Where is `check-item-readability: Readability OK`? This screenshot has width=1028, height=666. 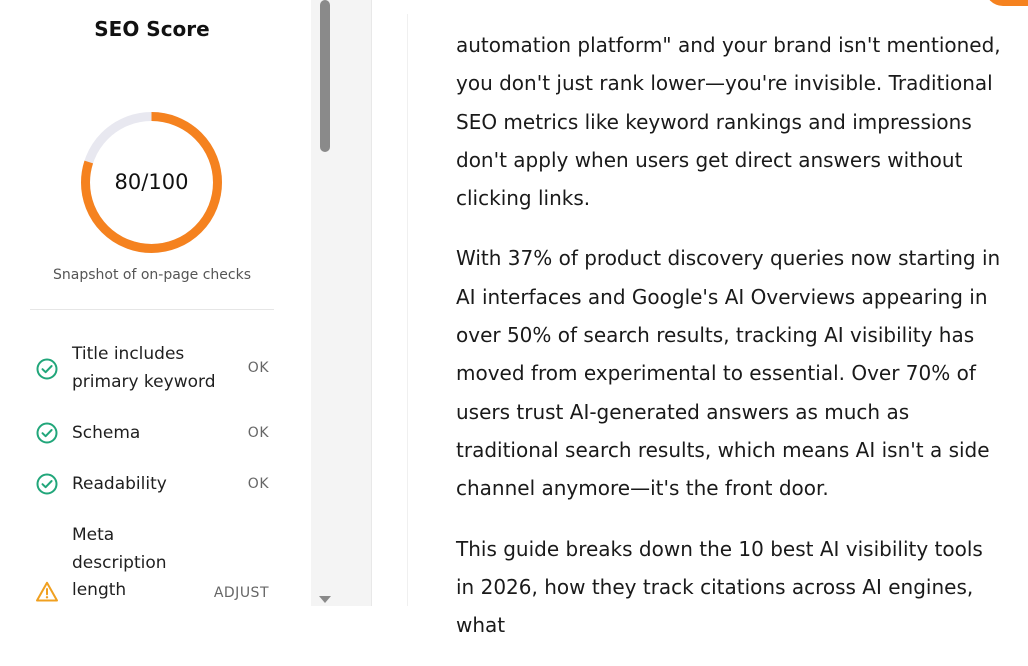
check-item-readability: Readability OK is located at coordinates (155, 485).